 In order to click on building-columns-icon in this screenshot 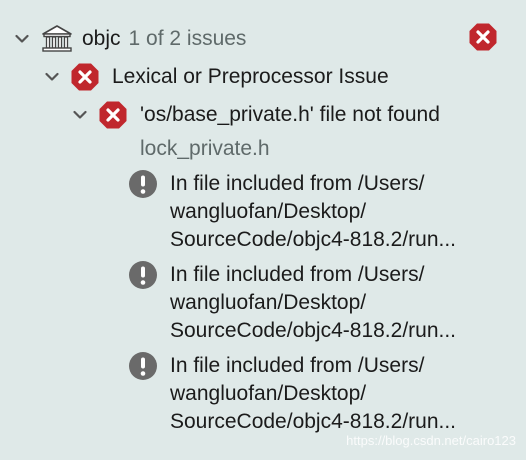, I will do `click(57, 39)`.